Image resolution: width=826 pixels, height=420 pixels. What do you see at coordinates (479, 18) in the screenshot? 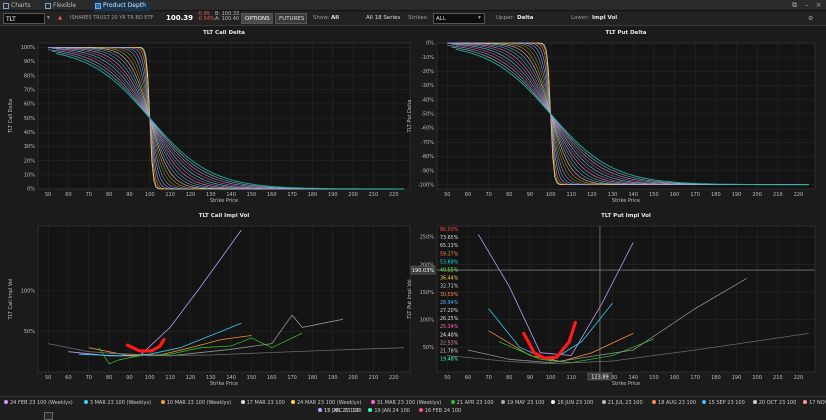
I see `strikes-dropdown-icon: ▾` at bounding box center [479, 18].